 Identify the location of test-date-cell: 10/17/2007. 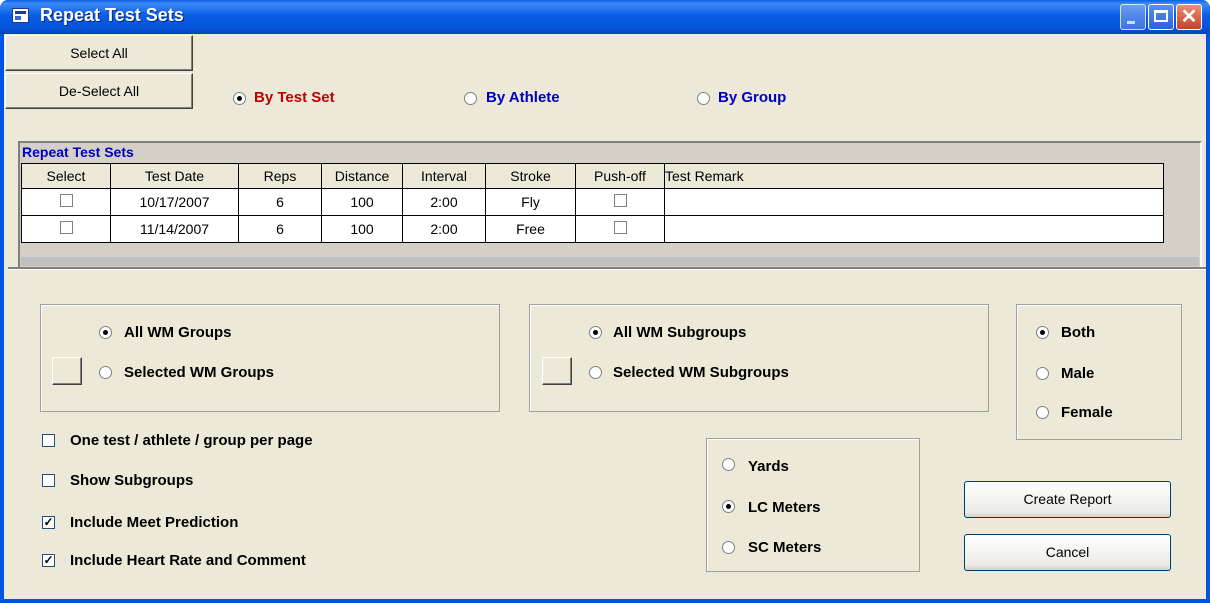
(174, 202).